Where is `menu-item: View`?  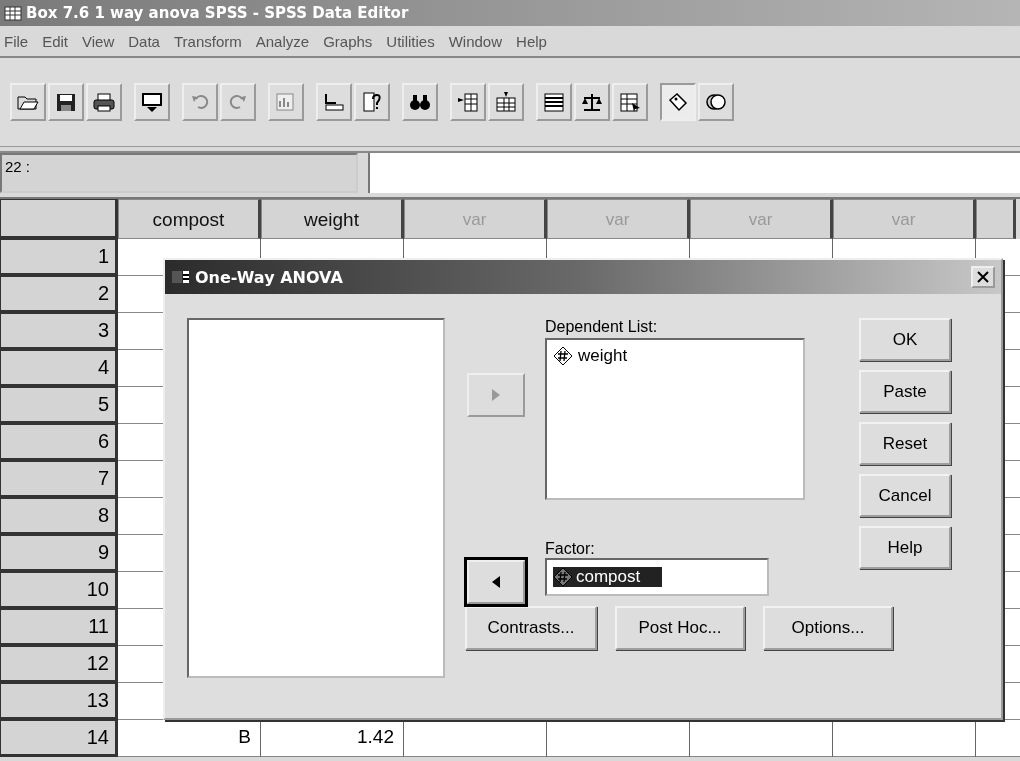
menu-item: View is located at coordinates (98, 41).